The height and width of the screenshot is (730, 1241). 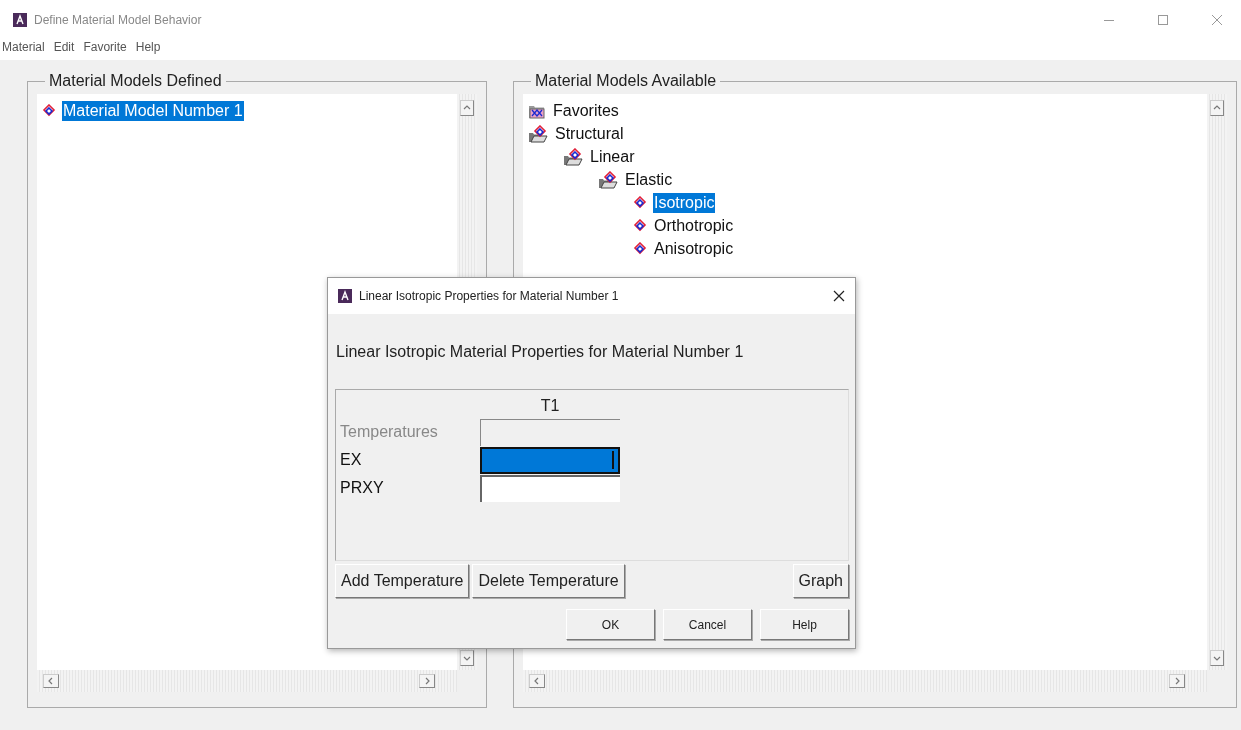 I want to click on row-label: Temperatures, so click(x=389, y=432).